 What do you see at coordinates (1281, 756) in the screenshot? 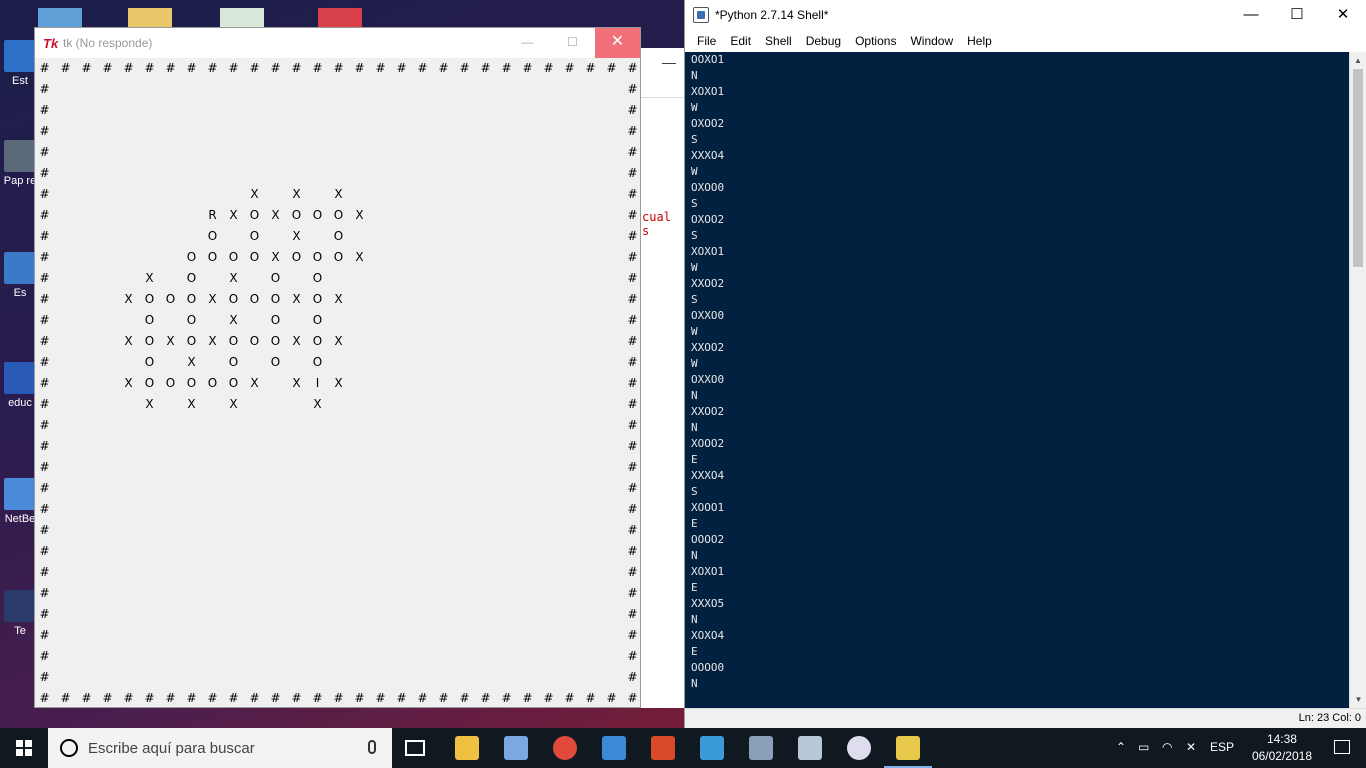
I see `clock-date: 06/02/2018` at bounding box center [1281, 756].